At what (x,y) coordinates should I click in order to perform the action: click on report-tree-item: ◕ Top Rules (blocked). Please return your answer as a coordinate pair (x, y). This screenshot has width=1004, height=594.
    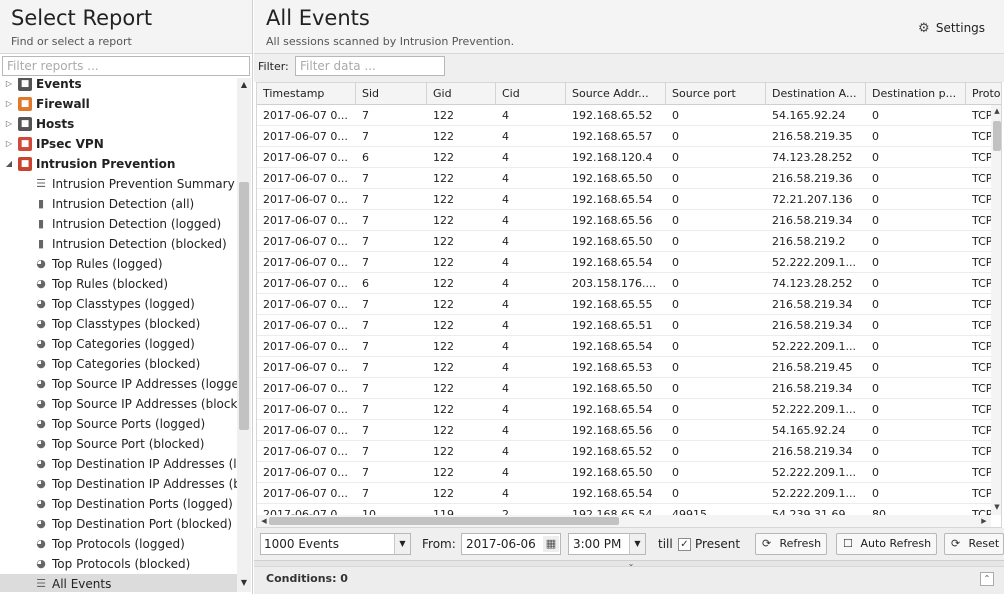
    Looking at the image, I should click on (118, 284).